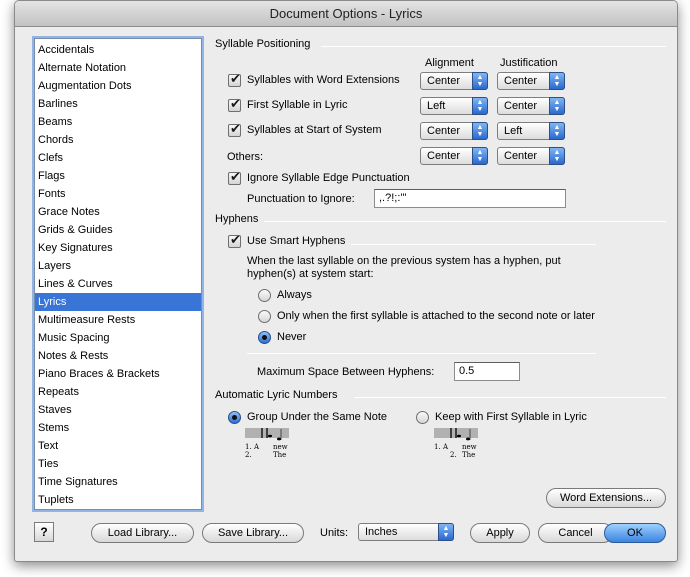 This screenshot has width=690, height=577. I want to click on category-item: Ties, so click(118, 464).